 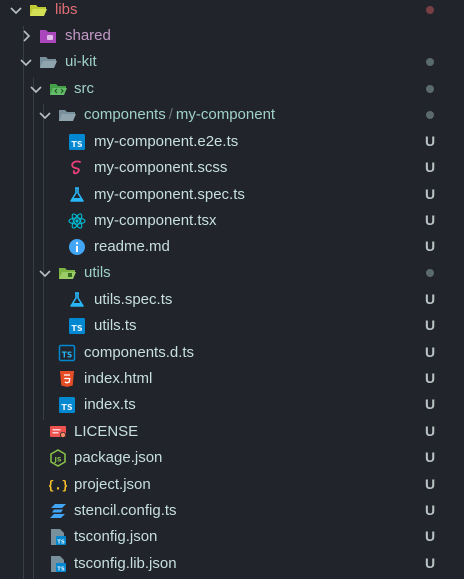 I want to click on tree-item-label: stencil.config.ts, so click(x=125, y=510).